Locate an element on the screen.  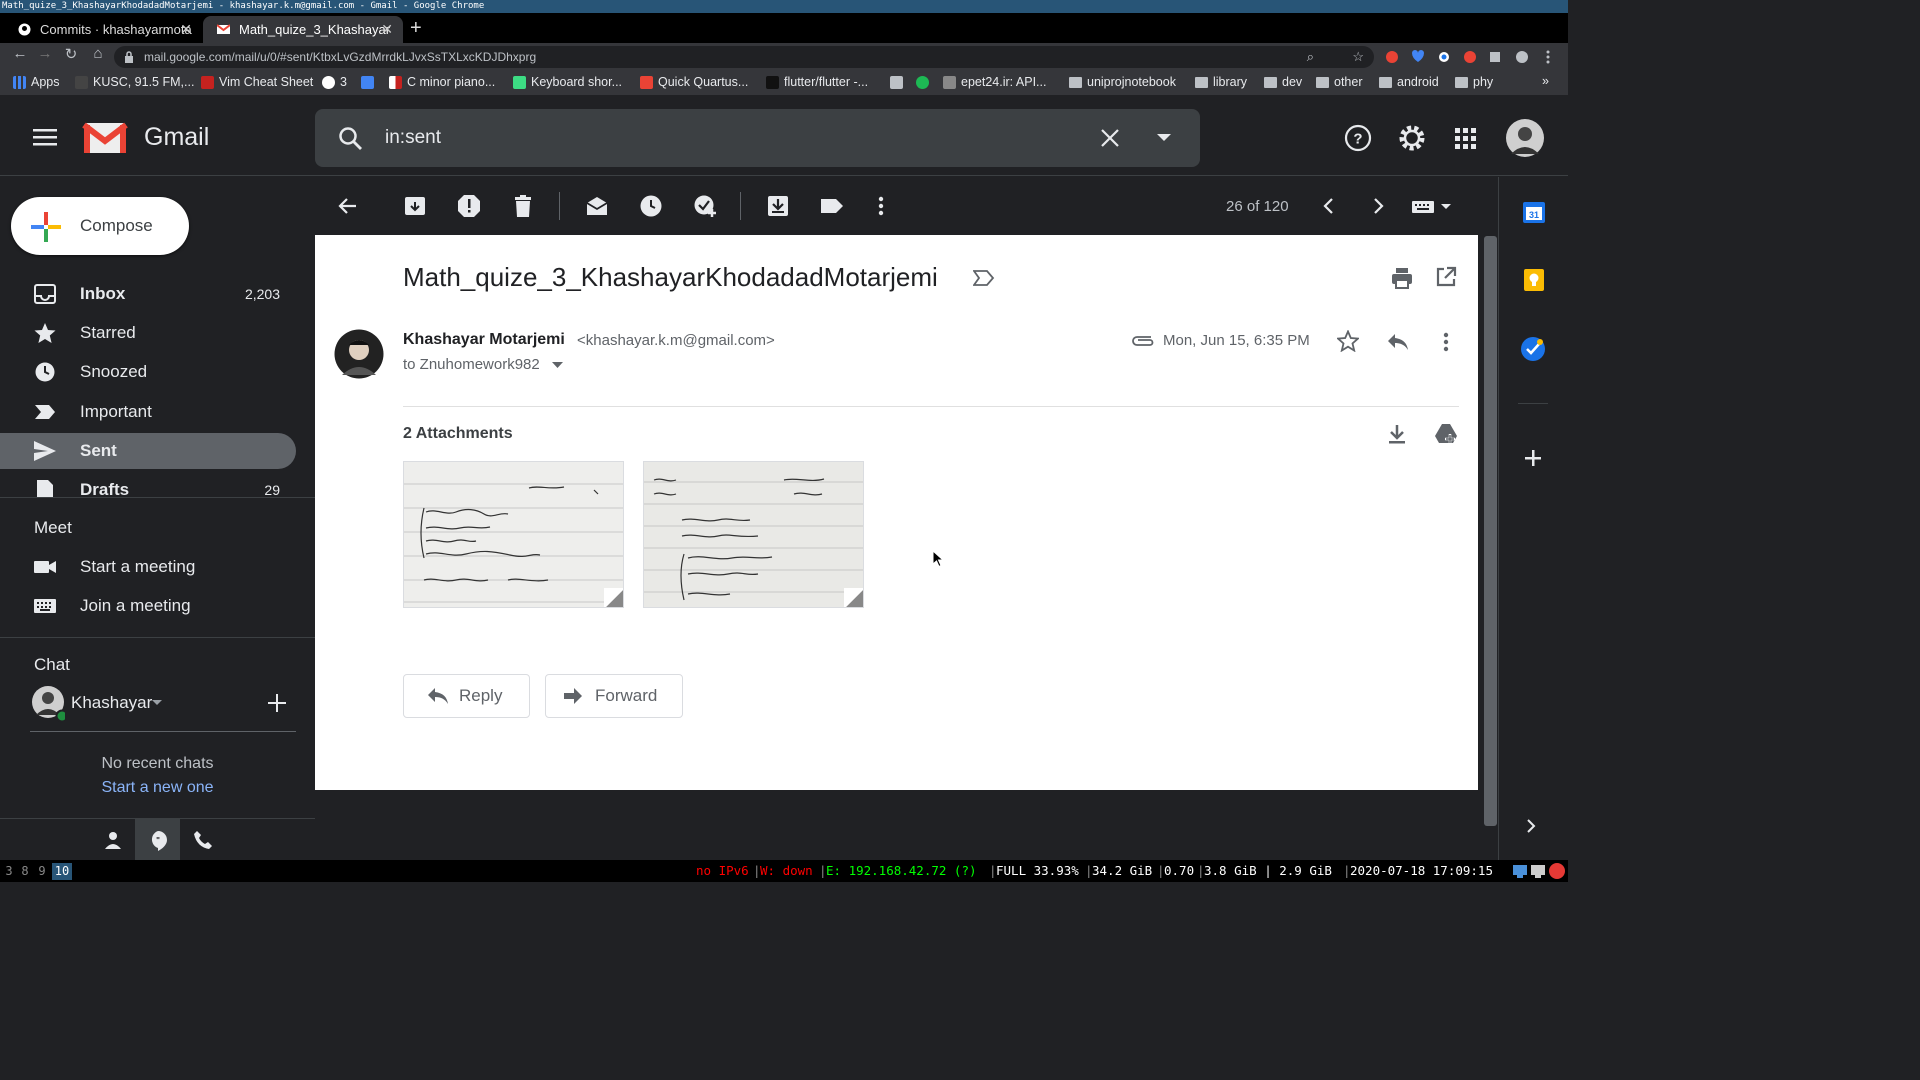
download-all-icon is located at coordinates (1397, 434).